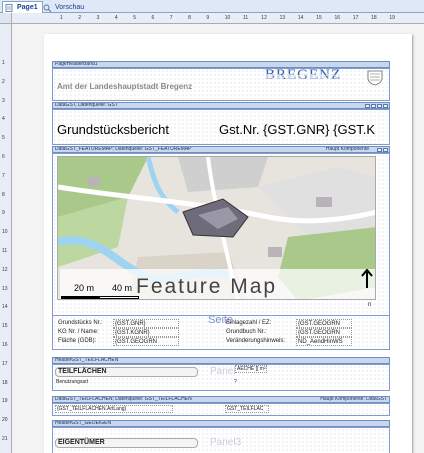  Describe the element at coordinates (47, 8) in the screenshot. I see `preview-icon` at that location.